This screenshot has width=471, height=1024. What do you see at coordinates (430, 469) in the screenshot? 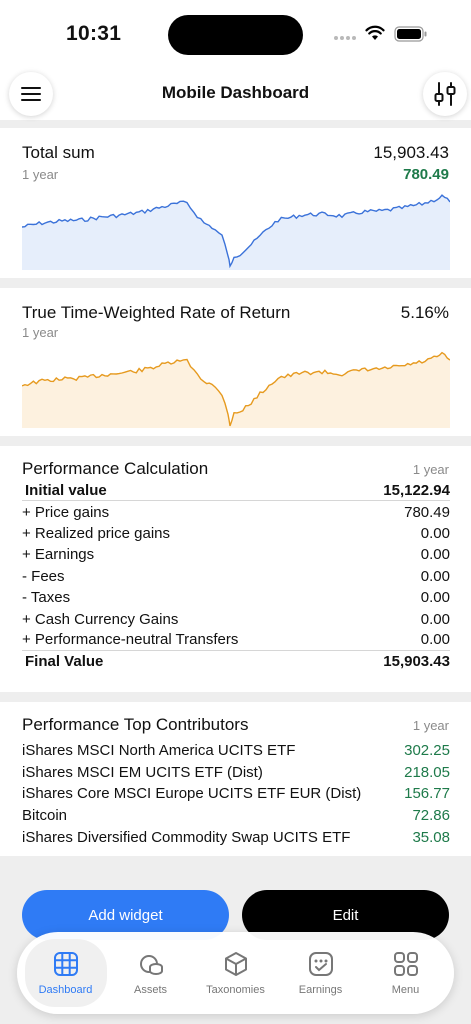
I see `performance-period: 1 year` at bounding box center [430, 469].